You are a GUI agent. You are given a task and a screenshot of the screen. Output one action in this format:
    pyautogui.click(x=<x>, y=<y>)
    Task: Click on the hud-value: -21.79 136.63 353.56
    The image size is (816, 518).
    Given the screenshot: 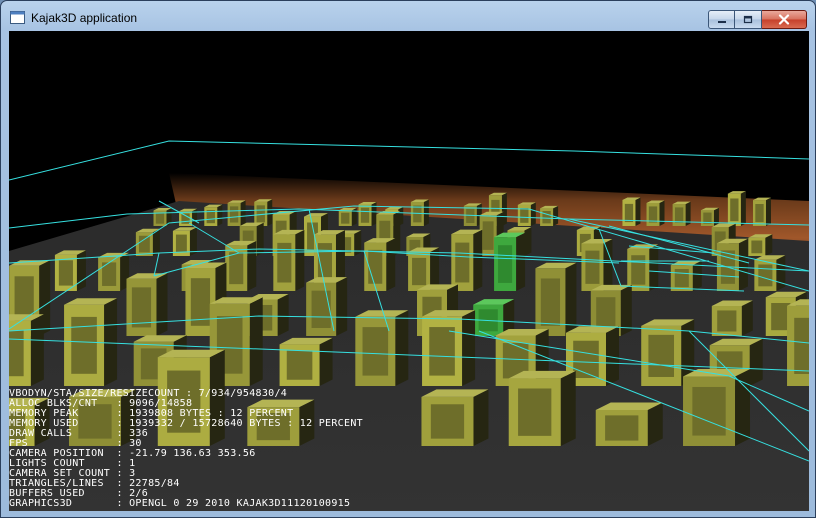 What is the action you would take?
    pyautogui.click(x=192, y=453)
    